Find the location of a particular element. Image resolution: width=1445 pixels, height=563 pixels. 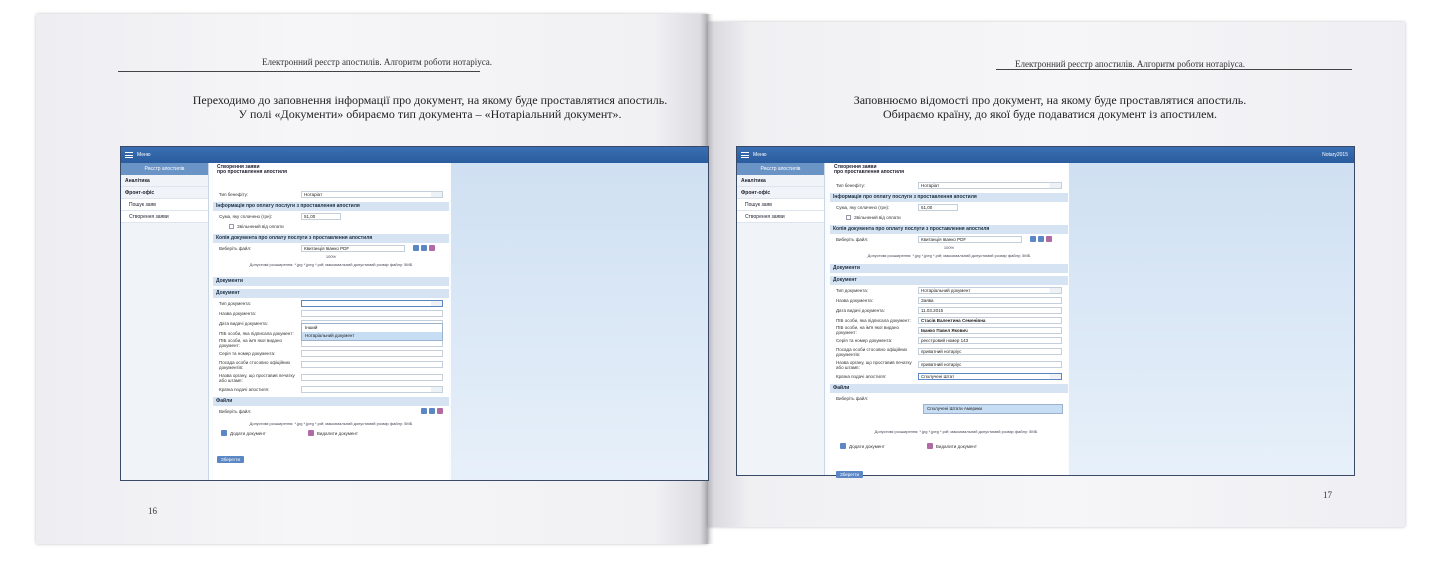

right-remove-document-label: Видалити документ is located at coordinates (956, 446).